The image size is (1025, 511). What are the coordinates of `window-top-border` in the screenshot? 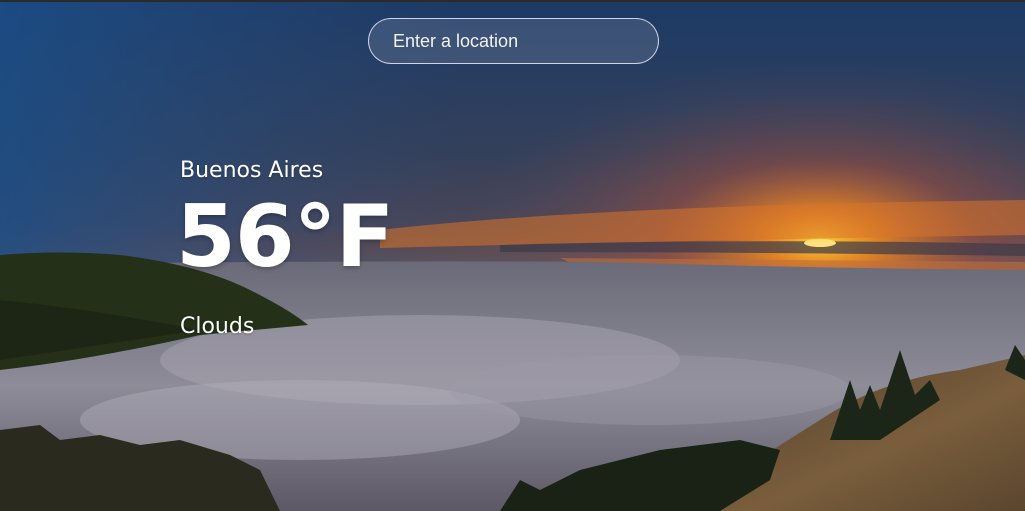 It's located at (512, 1).